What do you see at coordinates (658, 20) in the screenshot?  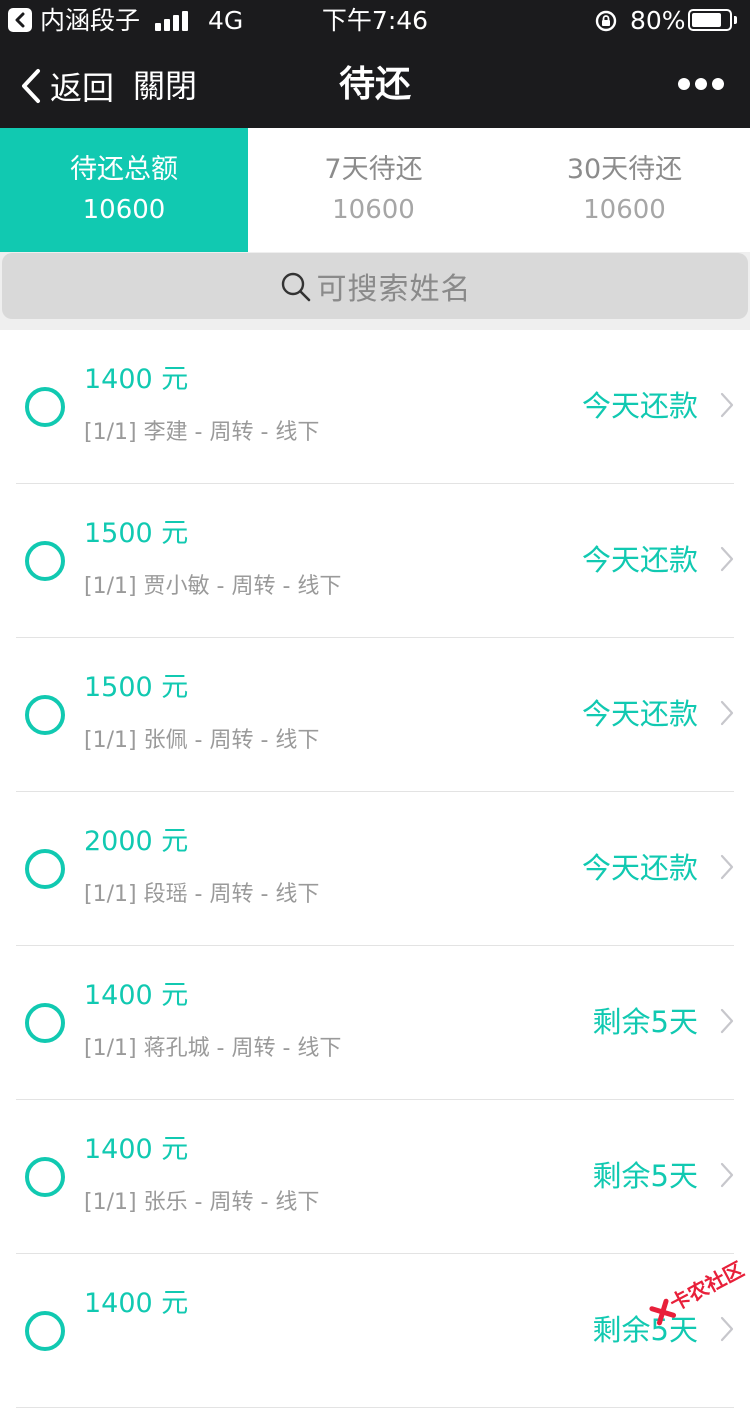 I see `battery-percent: 80%` at bounding box center [658, 20].